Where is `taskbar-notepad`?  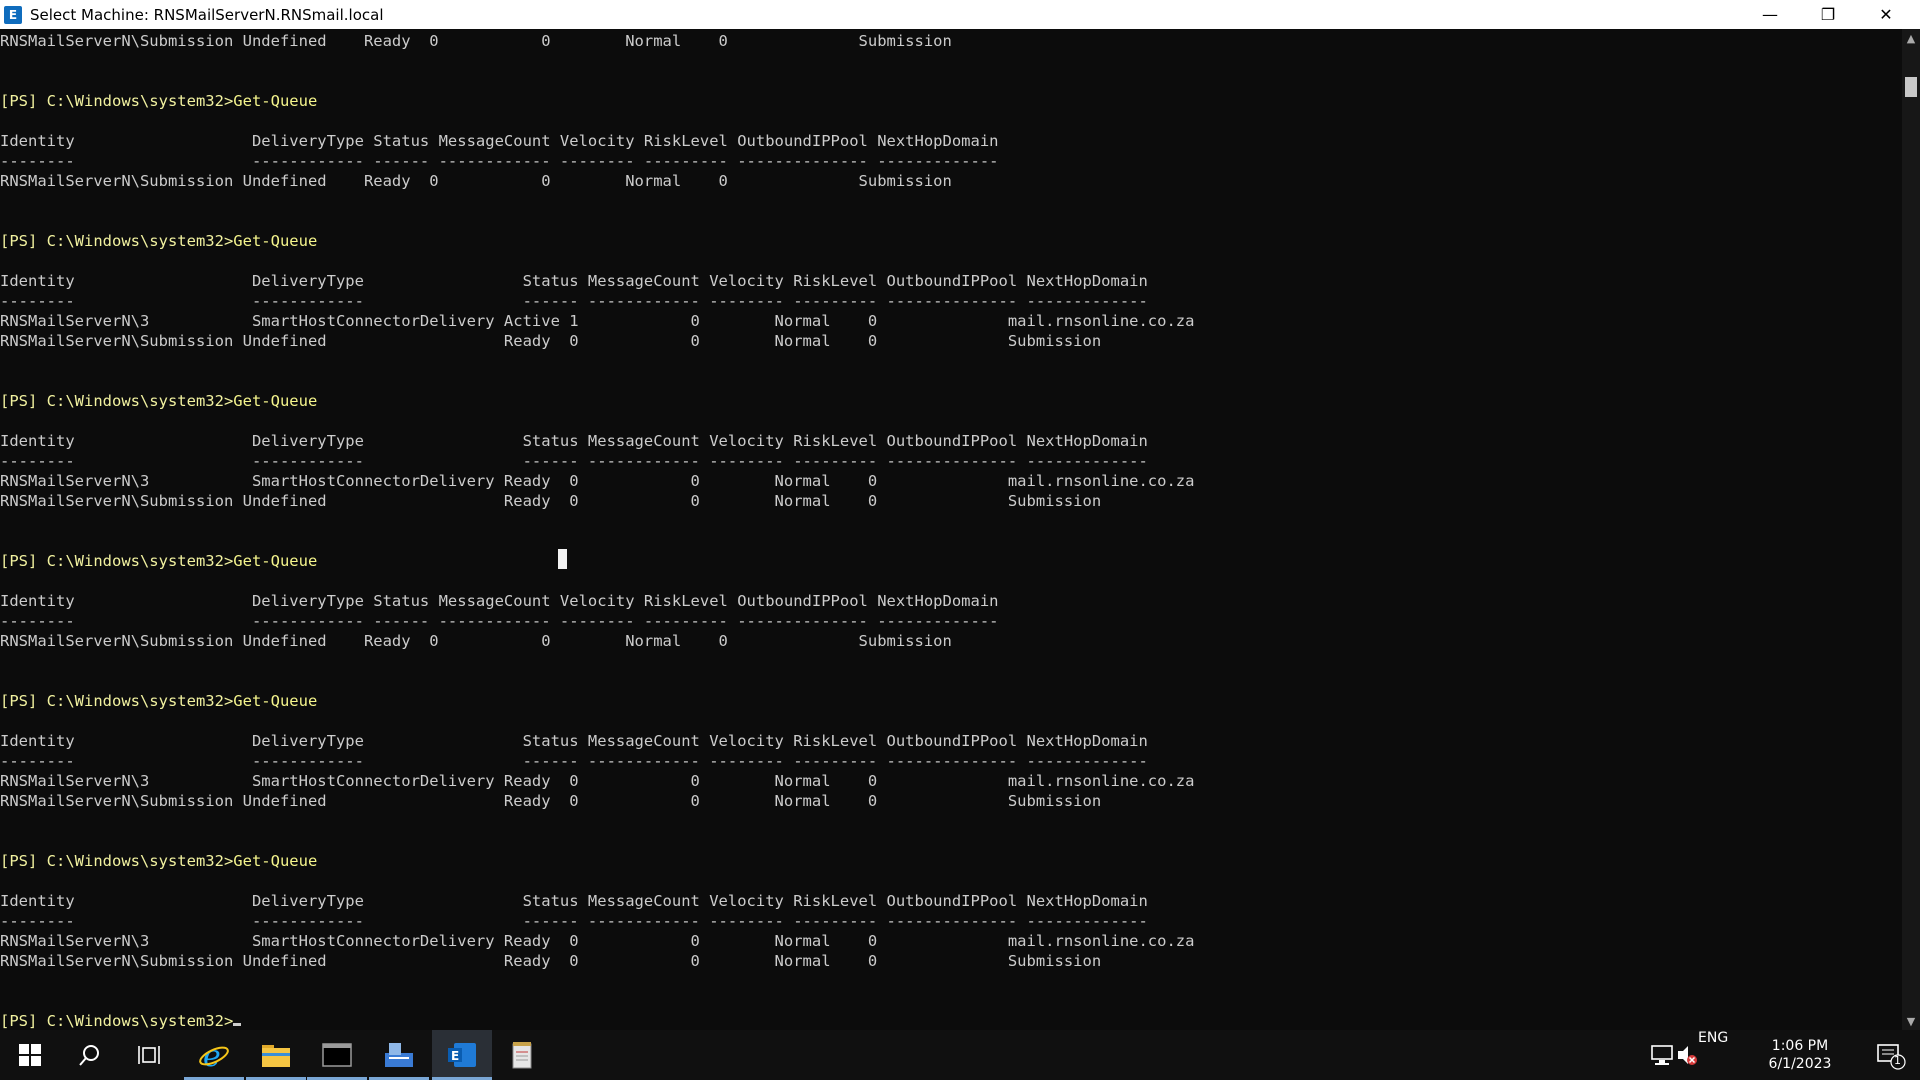
taskbar-notepad is located at coordinates (522, 1055).